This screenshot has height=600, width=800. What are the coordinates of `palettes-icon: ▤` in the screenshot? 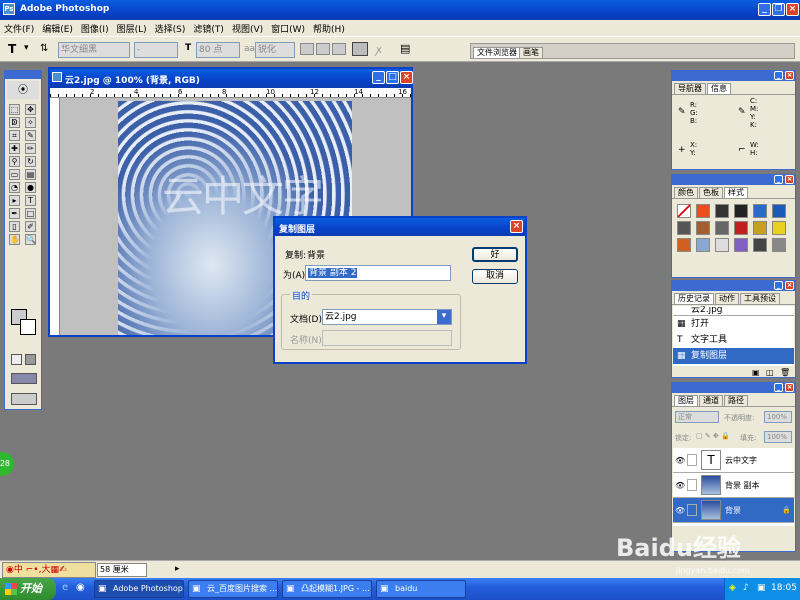 It's located at (405, 48).